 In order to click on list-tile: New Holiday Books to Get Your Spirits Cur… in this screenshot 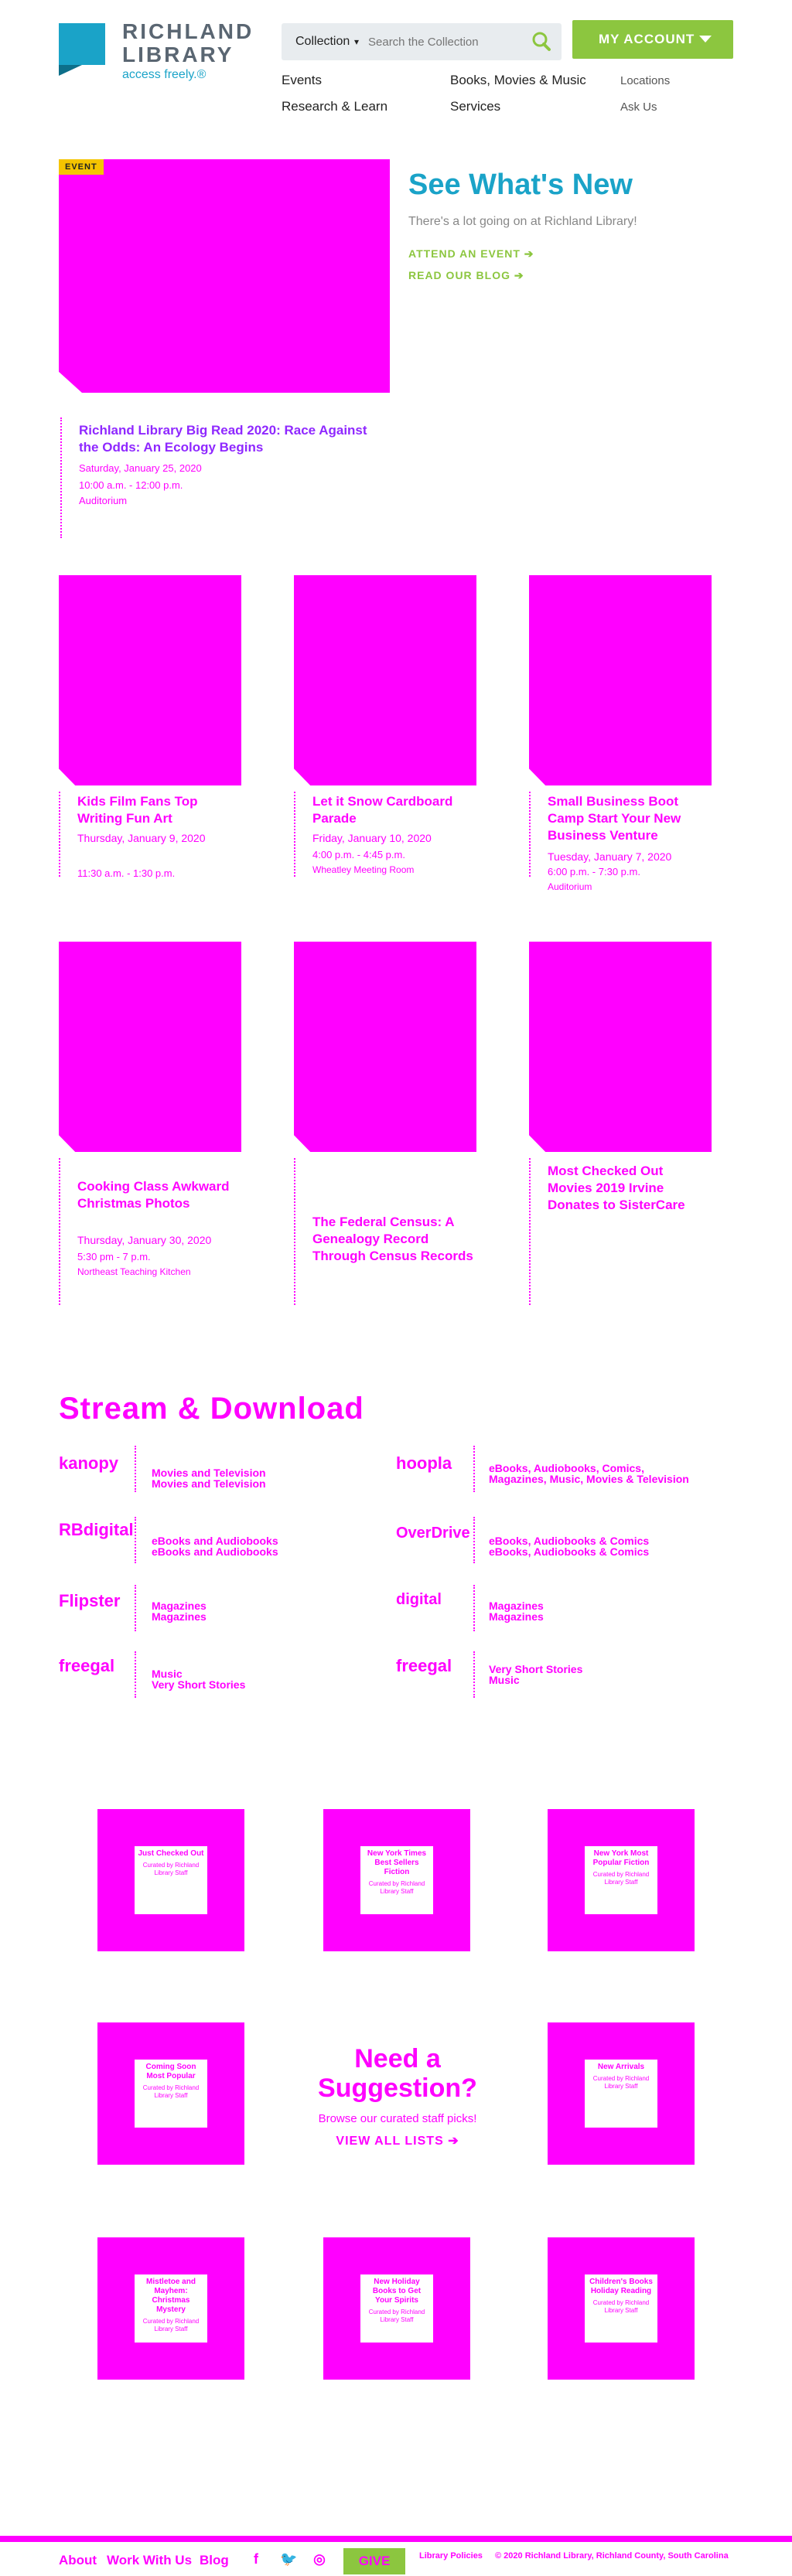, I will do `click(396, 2308)`.